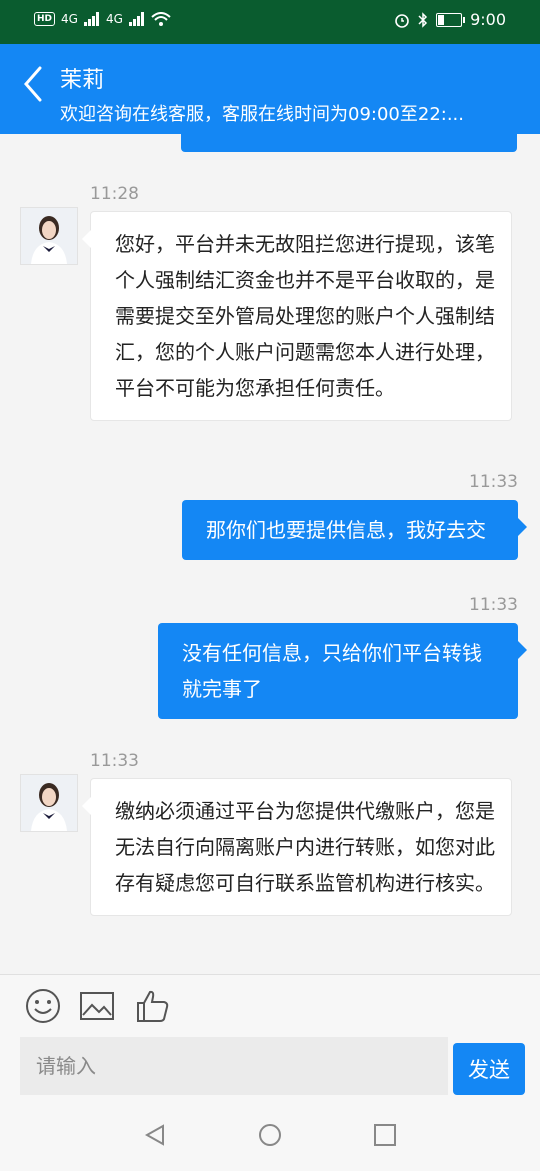  Describe the element at coordinates (155, 1135) in the screenshot. I see `nav-back-icon` at that location.